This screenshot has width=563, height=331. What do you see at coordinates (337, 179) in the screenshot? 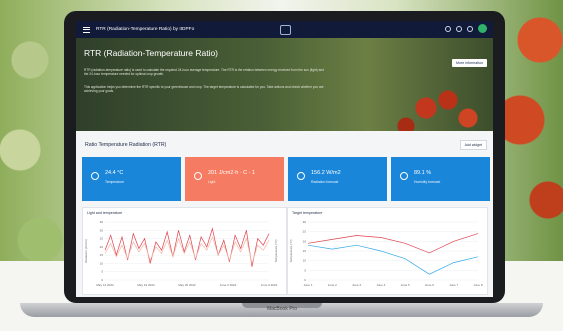
I see `metric-tile: 156.2 W/m2 Radiation forecast` at bounding box center [337, 179].